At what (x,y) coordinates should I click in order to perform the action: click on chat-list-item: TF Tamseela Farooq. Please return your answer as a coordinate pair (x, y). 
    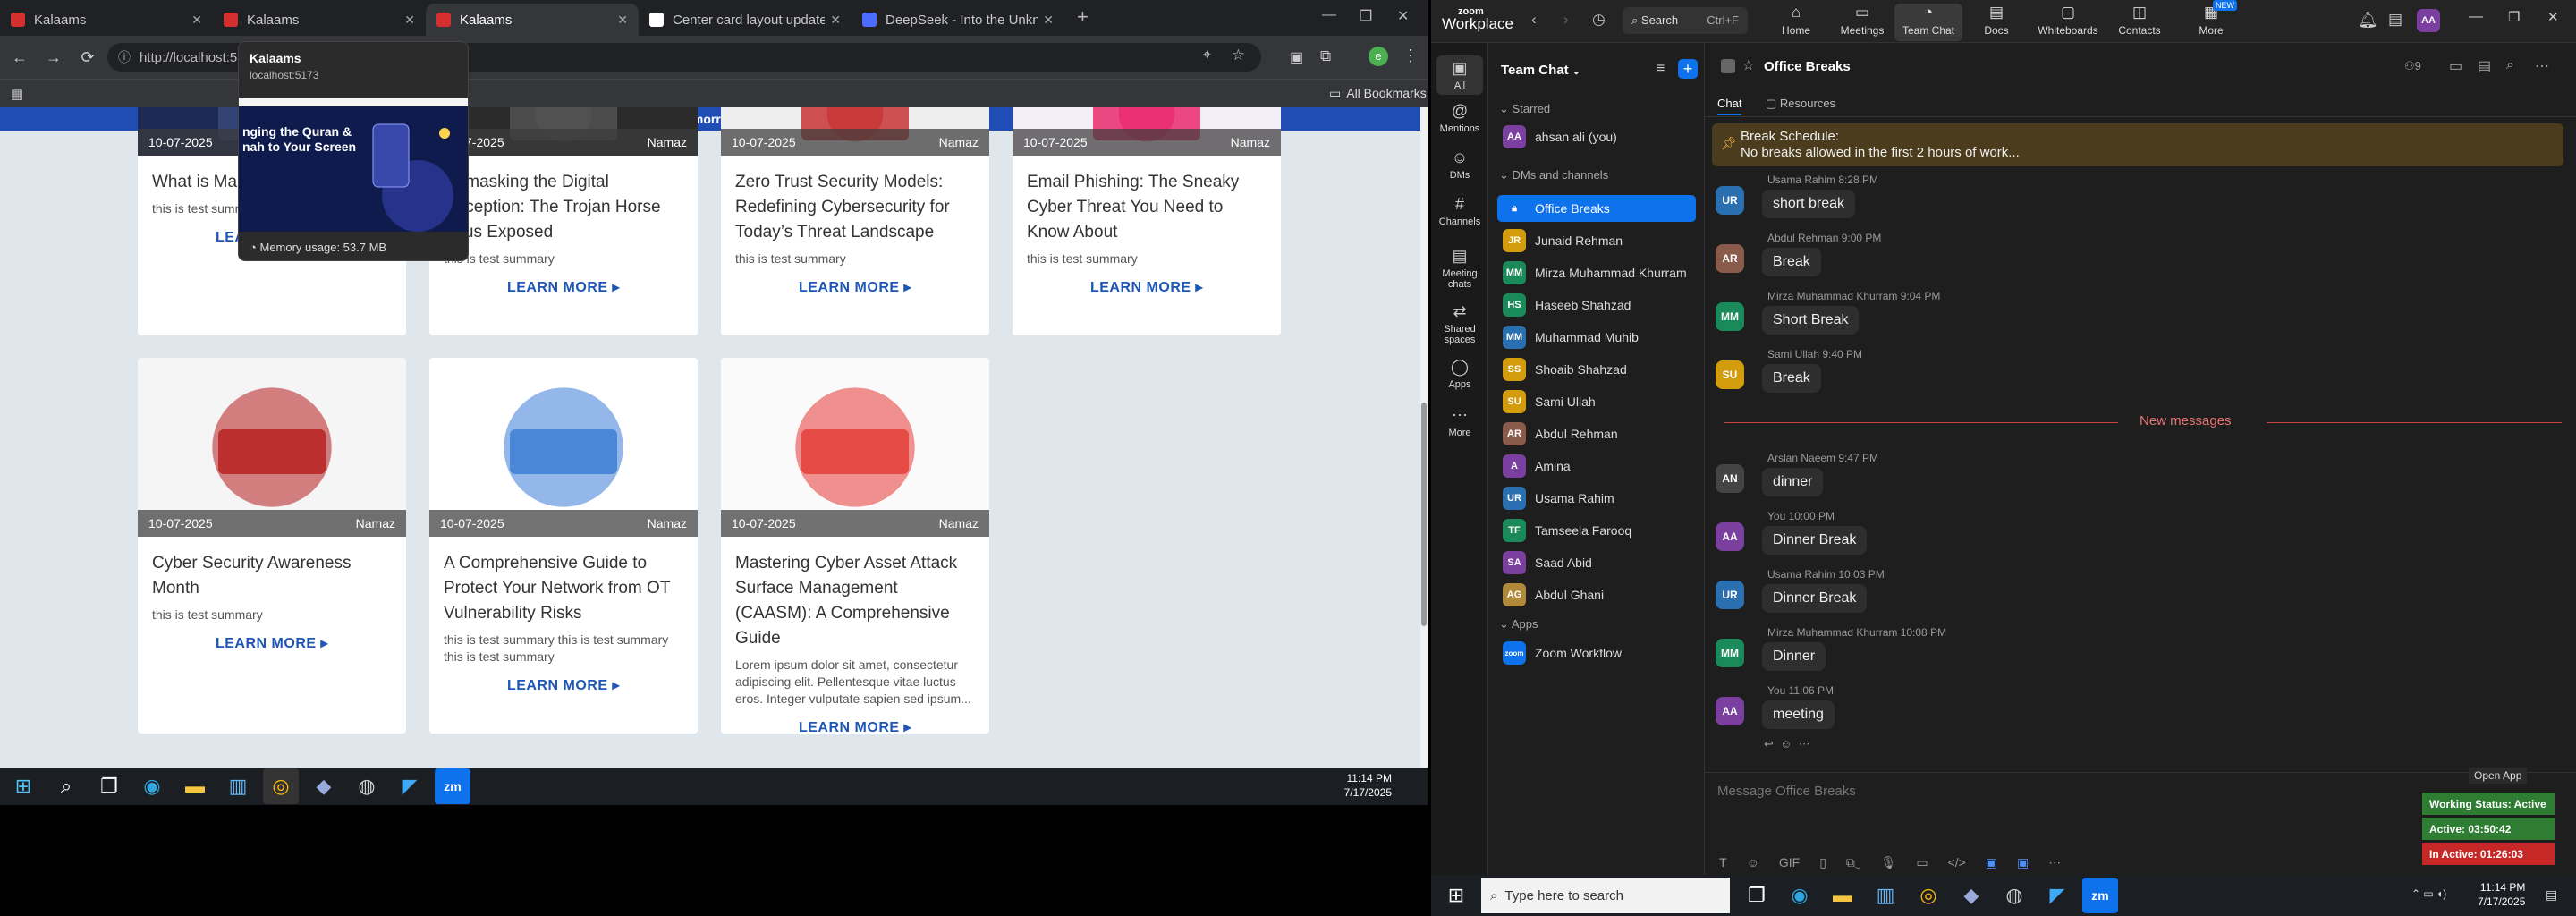
    Looking at the image, I should click on (1596, 530).